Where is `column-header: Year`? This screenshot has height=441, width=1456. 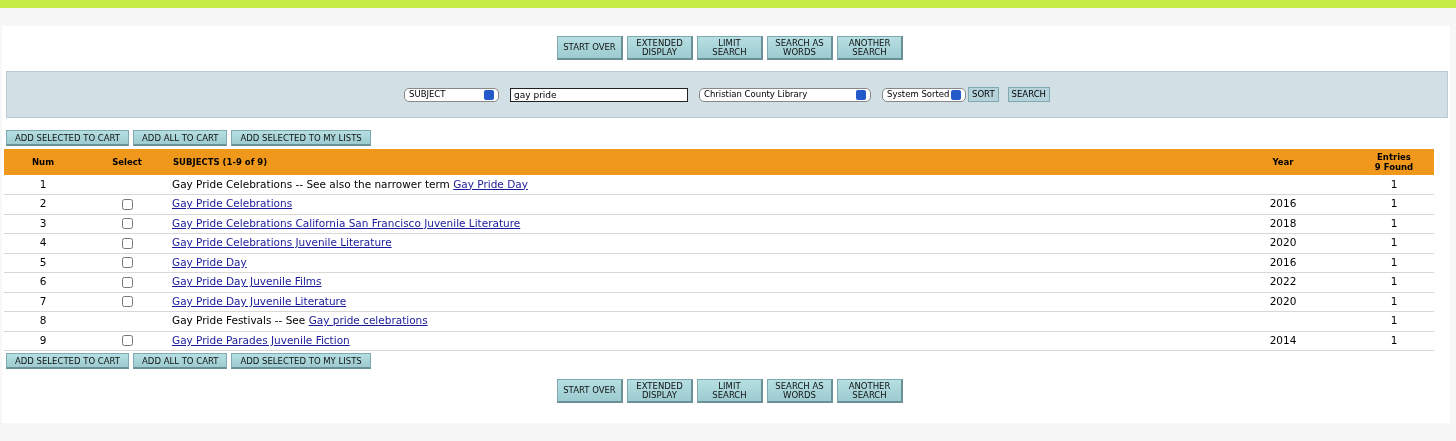
column-header: Year is located at coordinates (1283, 162).